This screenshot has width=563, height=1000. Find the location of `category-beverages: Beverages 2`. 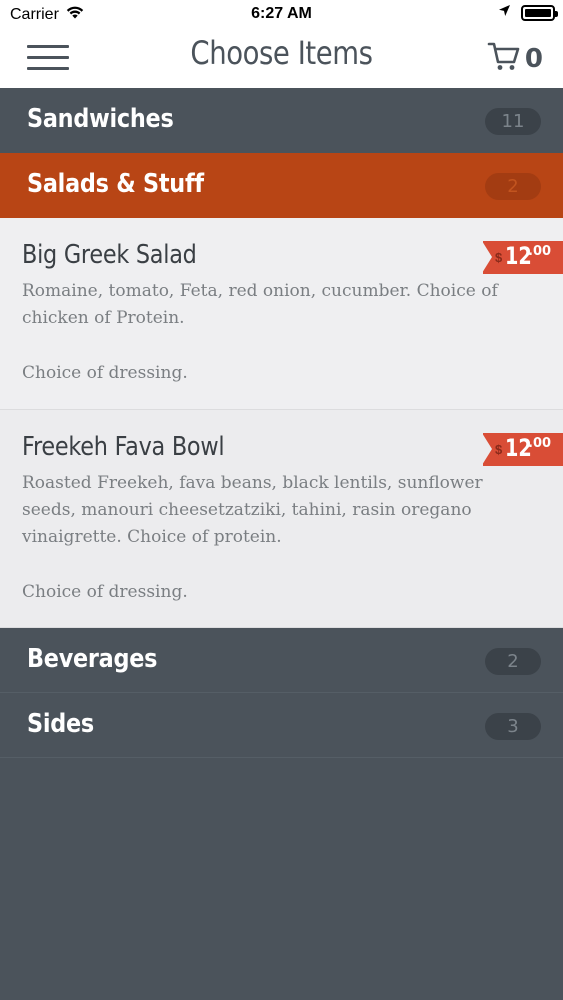

category-beverages: Beverages 2 is located at coordinates (281, 660).